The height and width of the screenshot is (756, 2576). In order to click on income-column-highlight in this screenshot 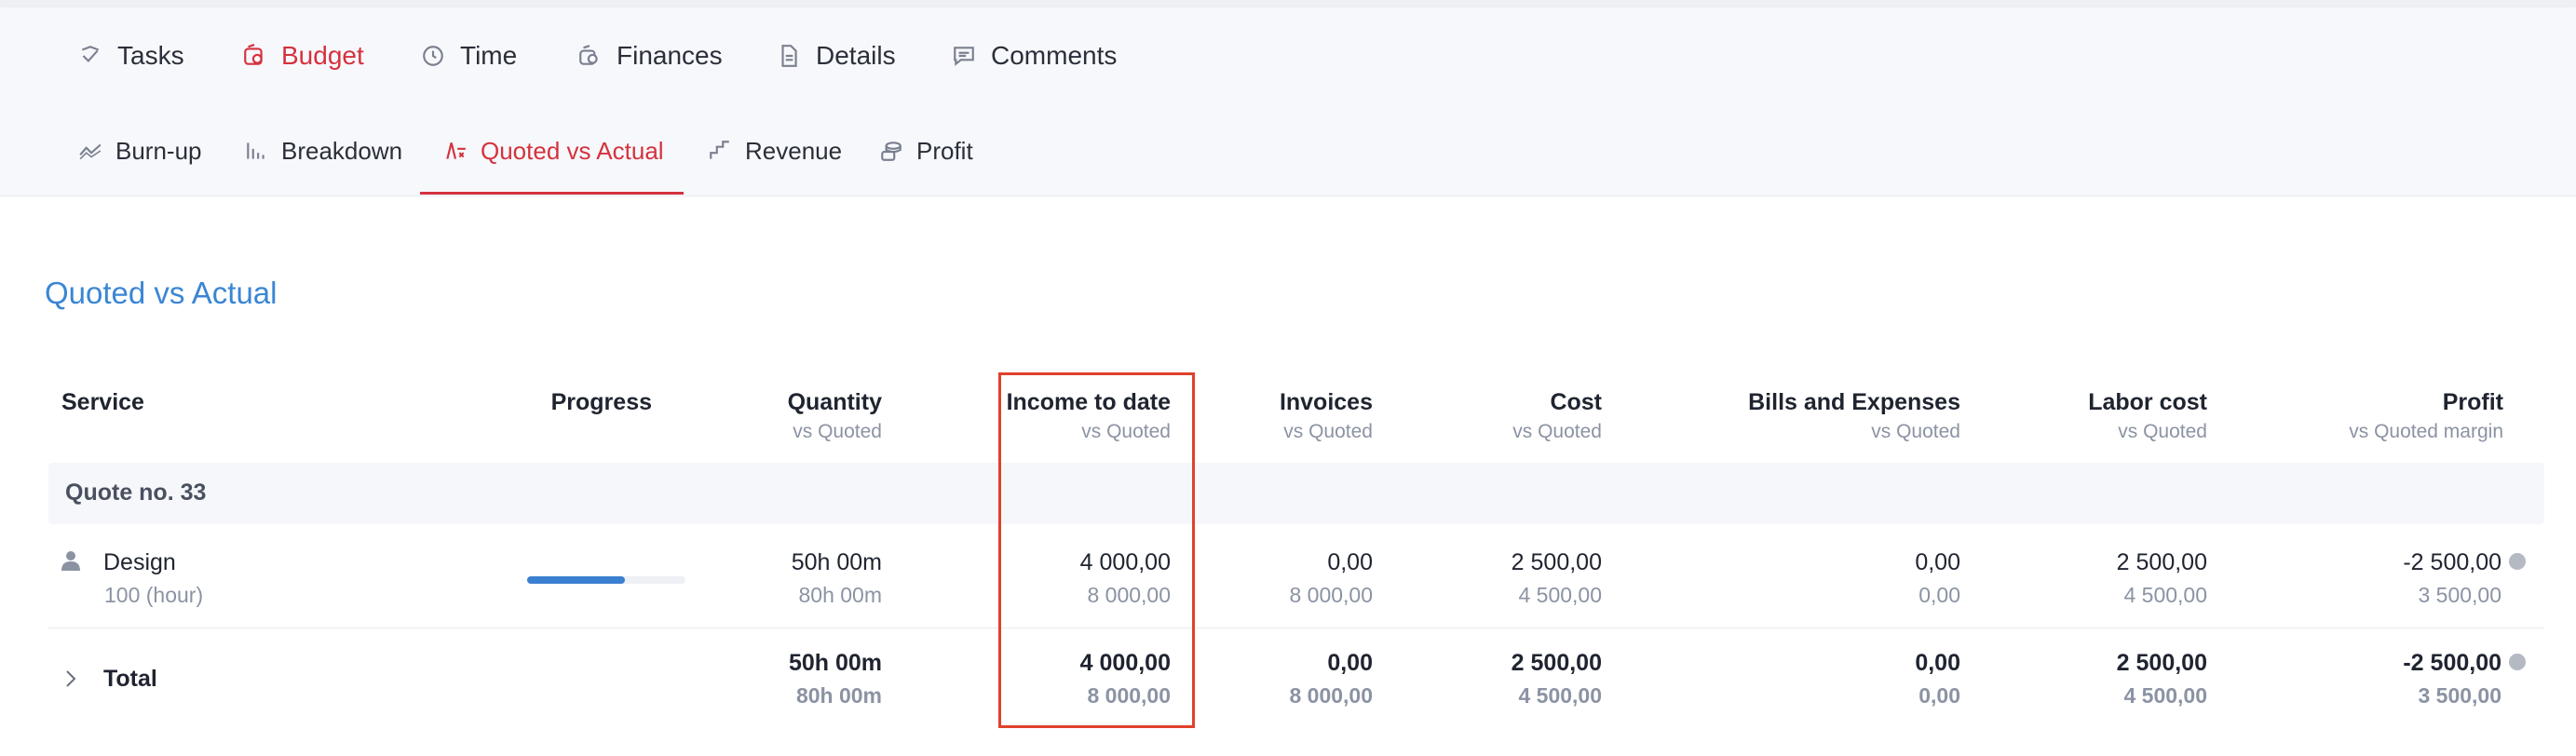, I will do `click(1096, 550)`.